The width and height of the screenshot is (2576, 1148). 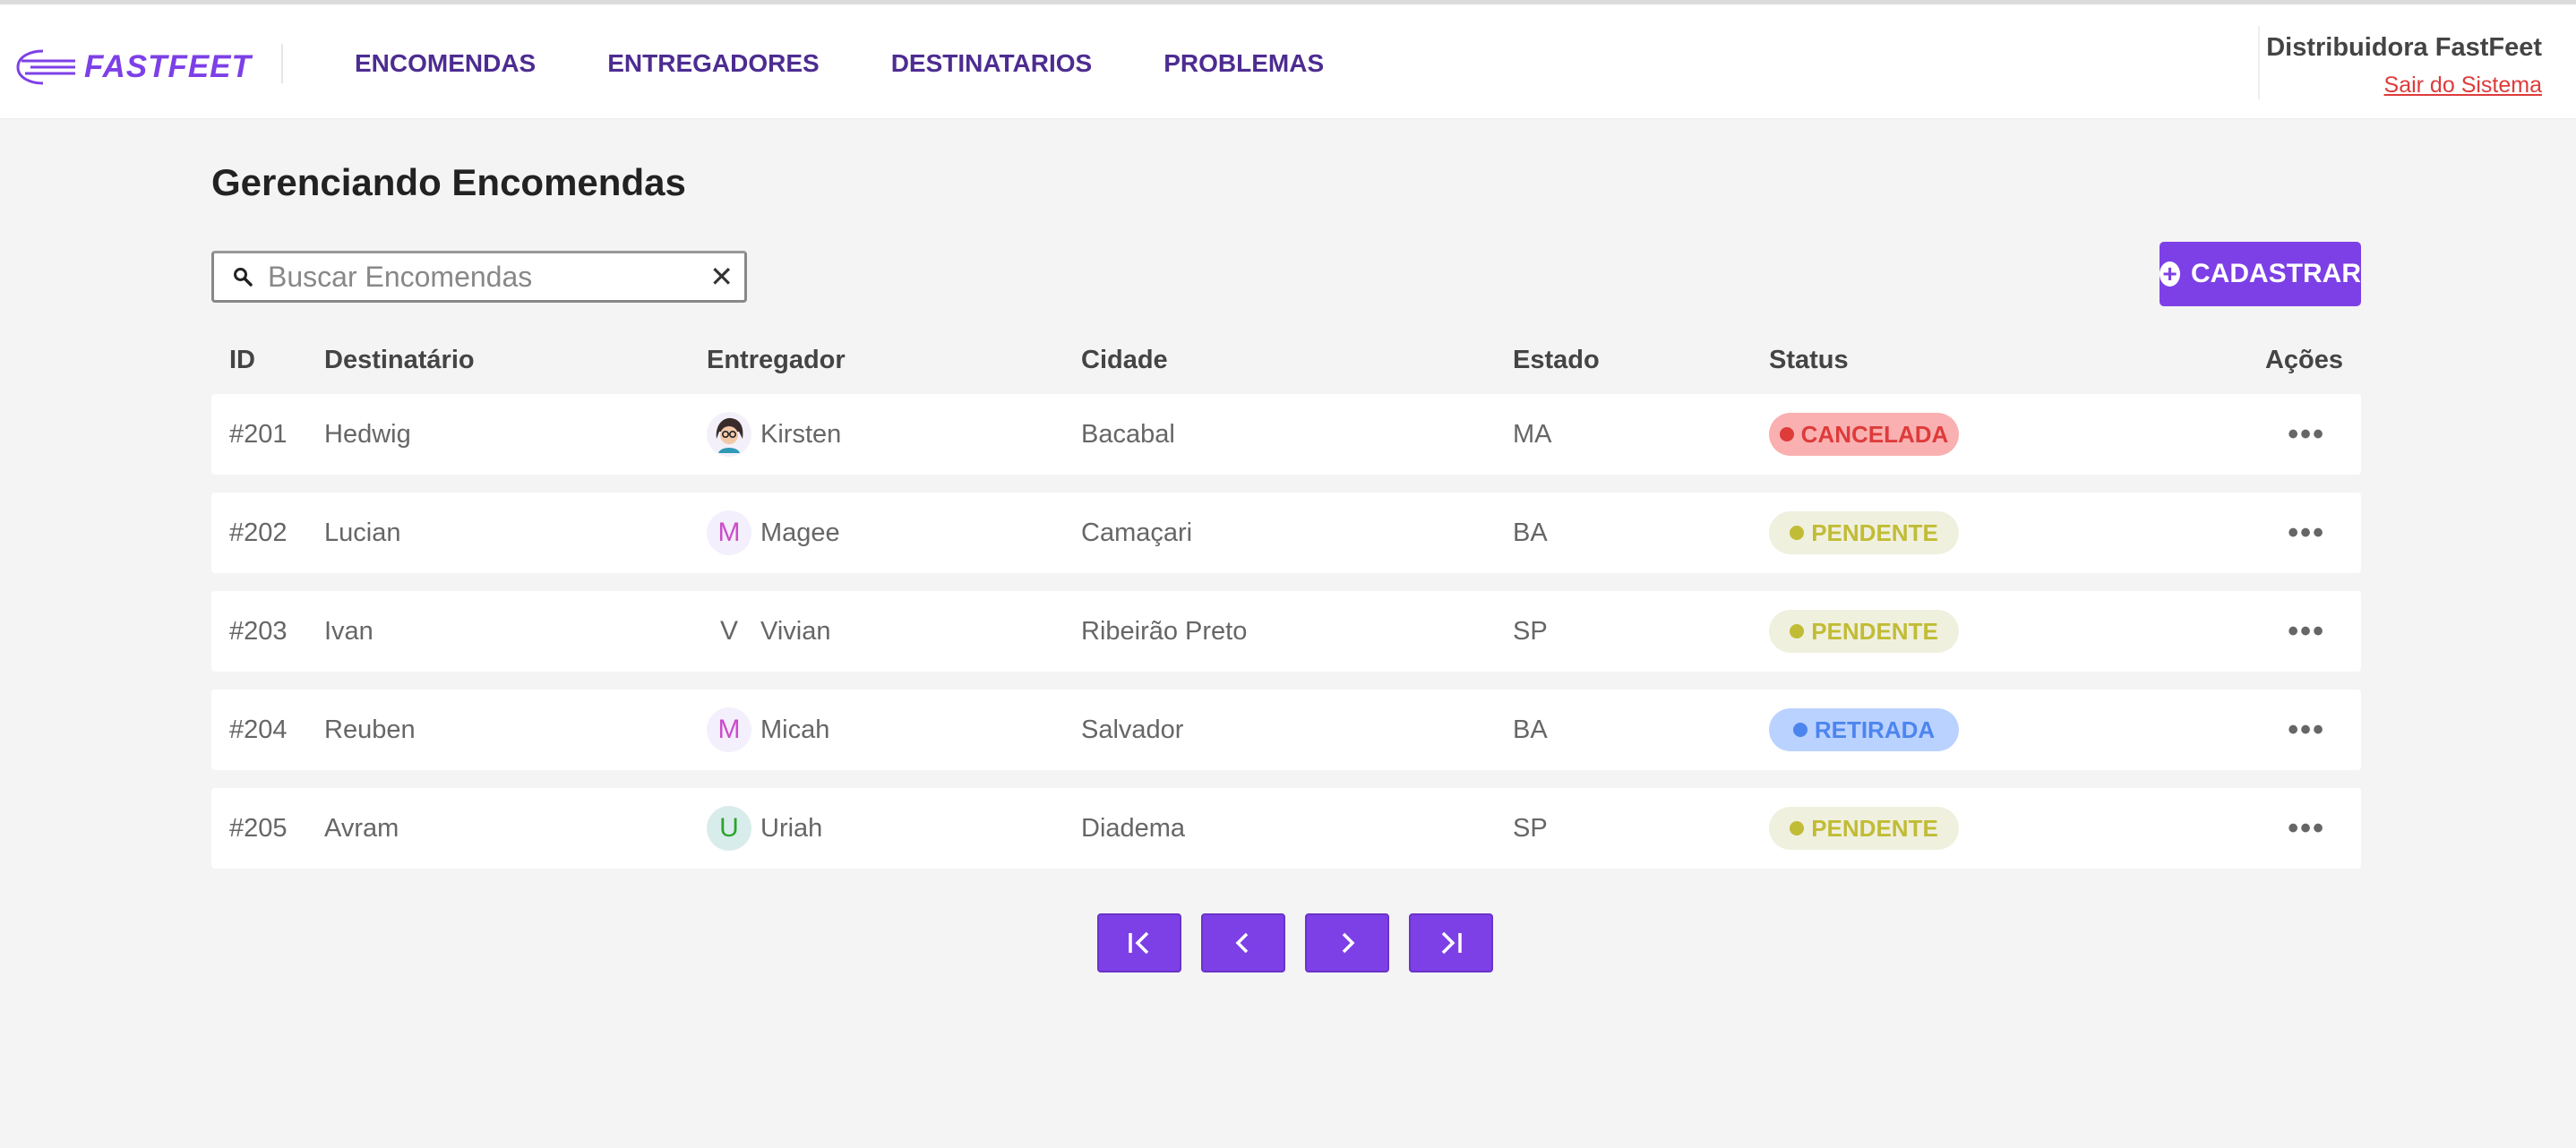 I want to click on clear-search-icon: ✕, so click(x=721, y=276).